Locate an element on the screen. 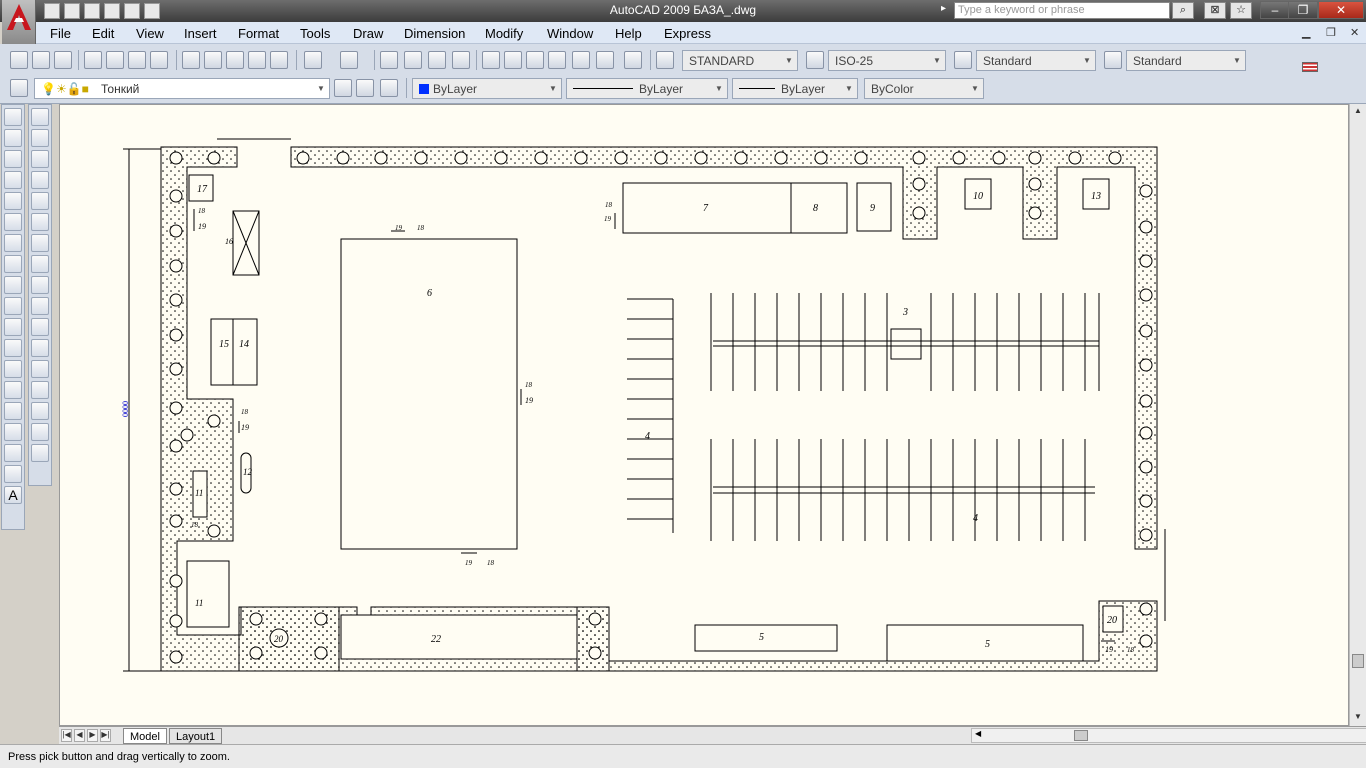  language-flag-icon is located at coordinates (1310, 67).